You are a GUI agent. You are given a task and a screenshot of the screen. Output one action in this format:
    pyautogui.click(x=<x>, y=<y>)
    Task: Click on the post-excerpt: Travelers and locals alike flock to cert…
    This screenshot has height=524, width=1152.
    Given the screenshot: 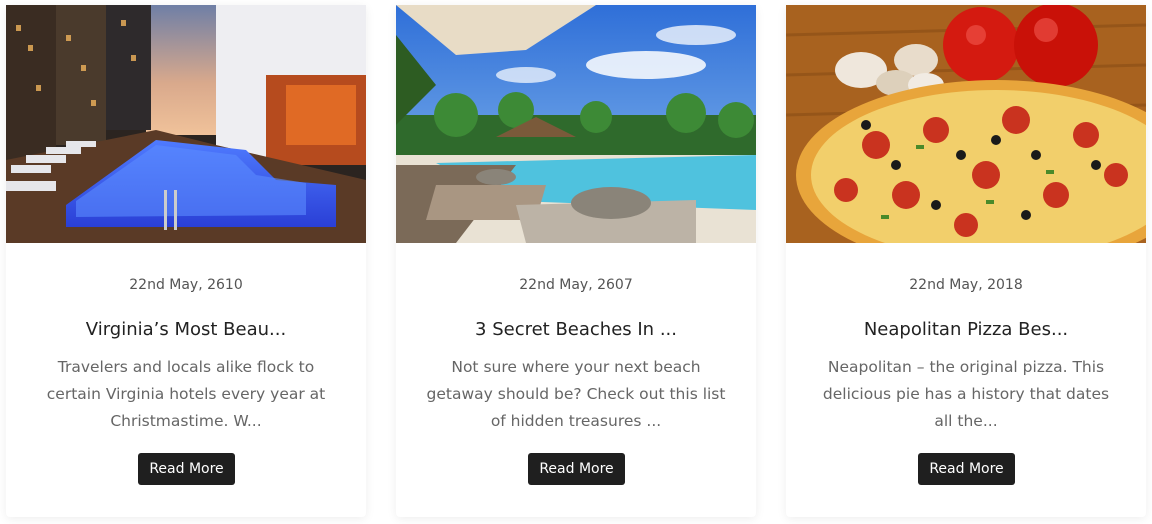 What is the action you would take?
    pyautogui.click(x=186, y=394)
    